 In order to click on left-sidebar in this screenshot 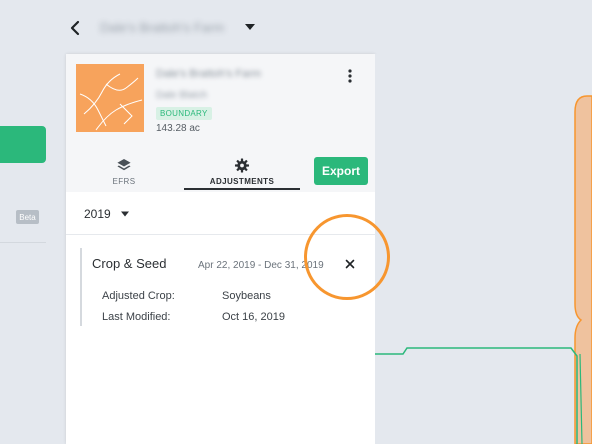, I will do `click(23, 249)`.